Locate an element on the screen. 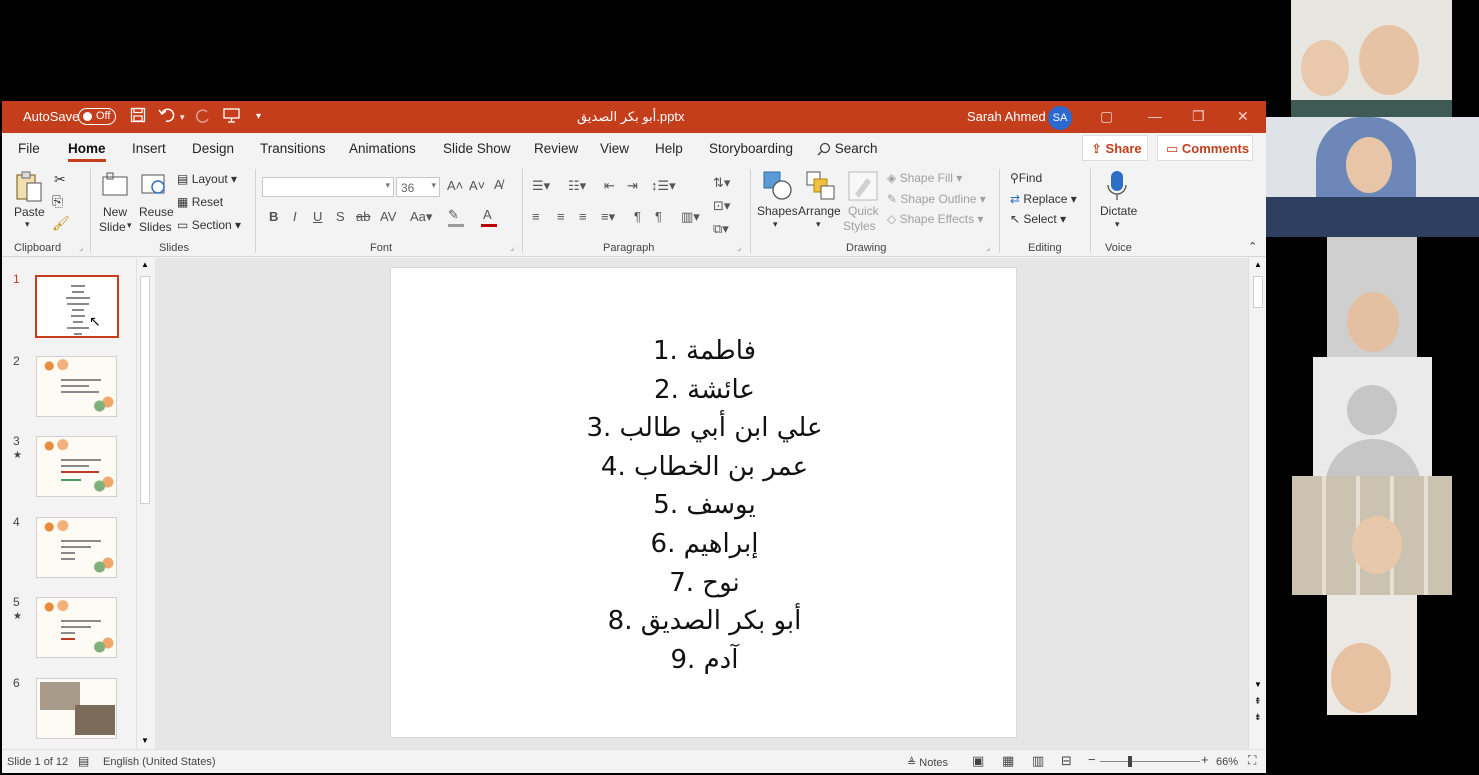  columns-icon: ▥▾ is located at coordinates (690, 217).